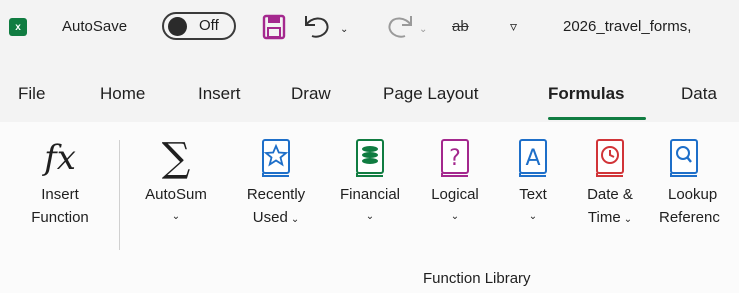 The image size is (739, 293). Describe the element at coordinates (276, 158) in the screenshot. I see `star-book-icon` at that location.